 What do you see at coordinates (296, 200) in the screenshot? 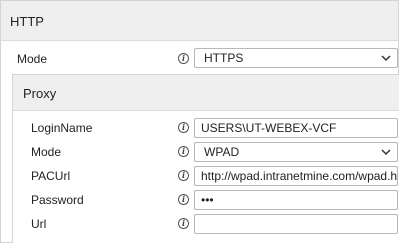
I see `password-field: •••` at bounding box center [296, 200].